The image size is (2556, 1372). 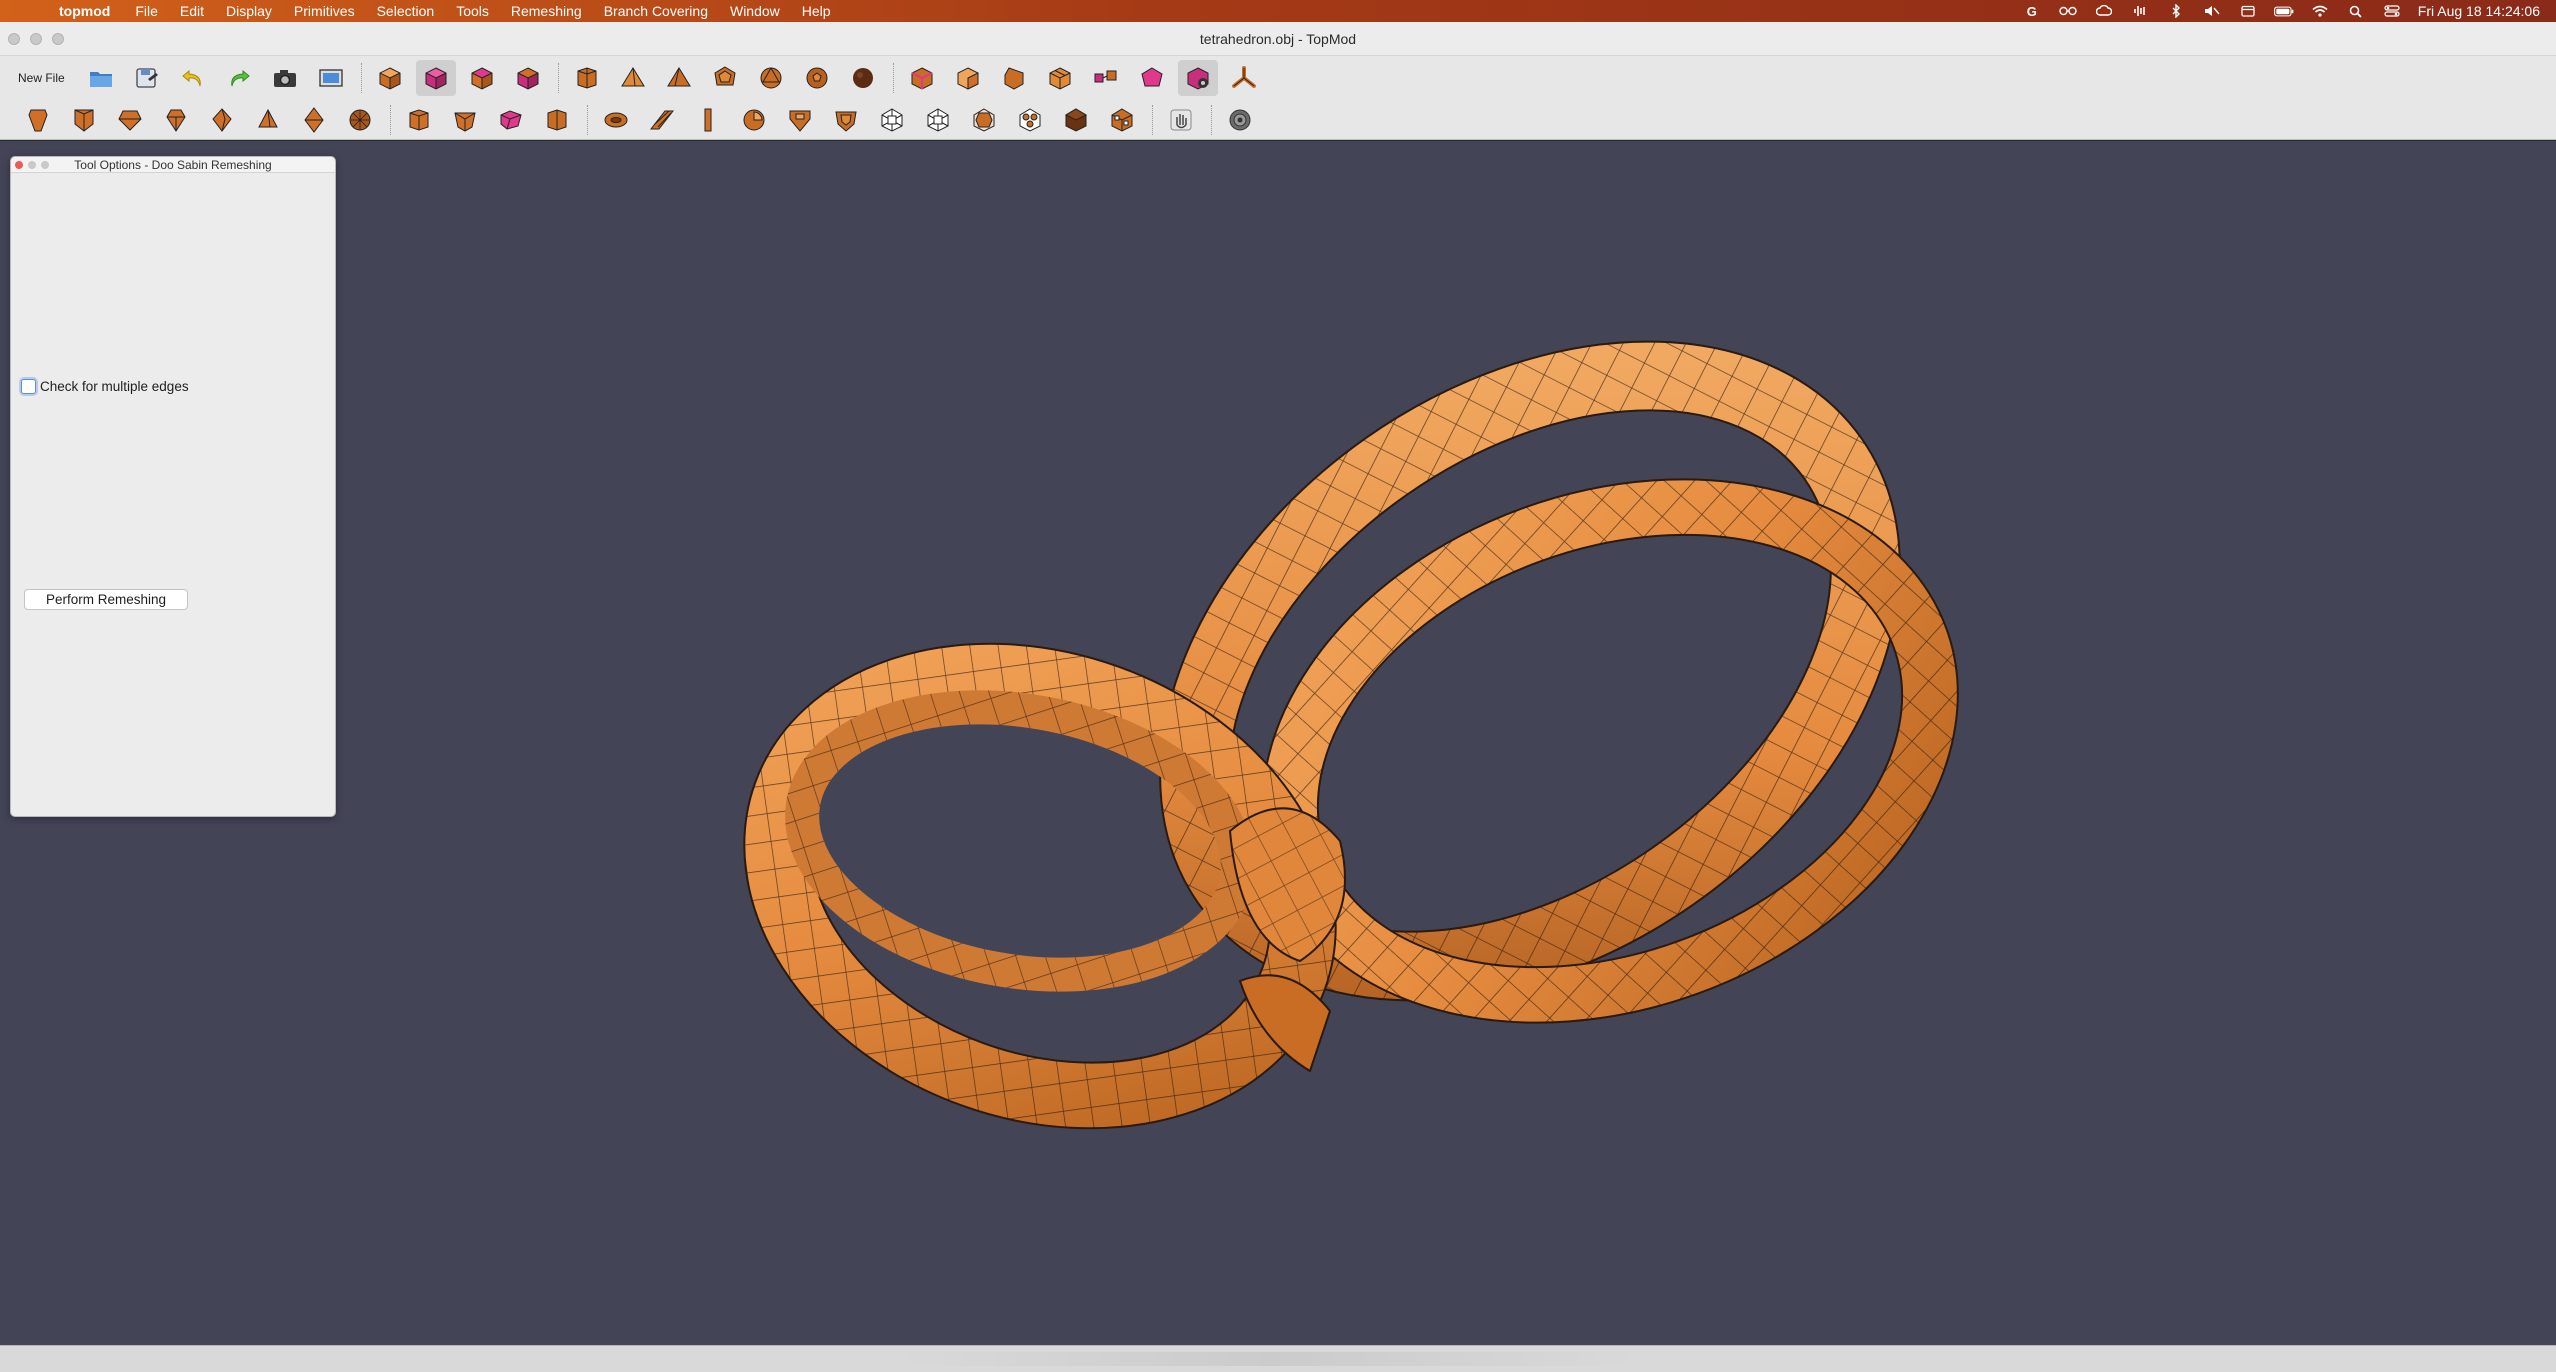 I want to click on open-icon, so click(x=101, y=78).